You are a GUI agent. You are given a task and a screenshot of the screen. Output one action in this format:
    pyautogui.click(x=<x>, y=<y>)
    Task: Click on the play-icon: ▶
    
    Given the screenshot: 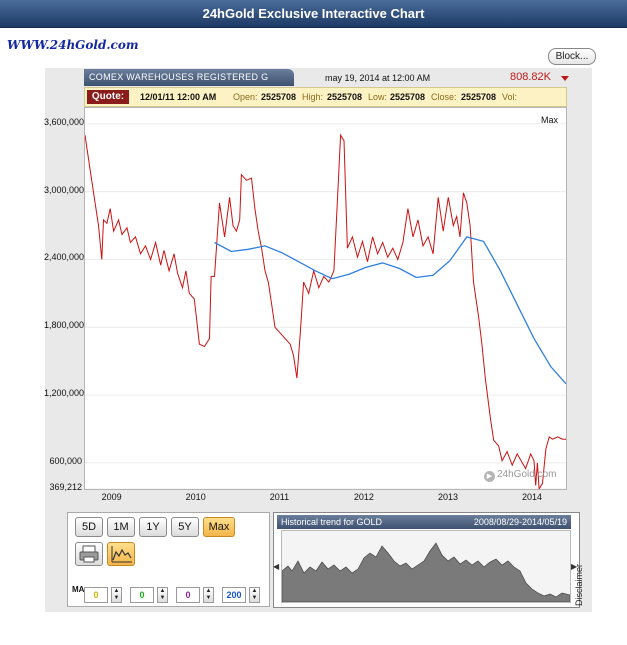 What is the action you would take?
    pyautogui.click(x=489, y=476)
    